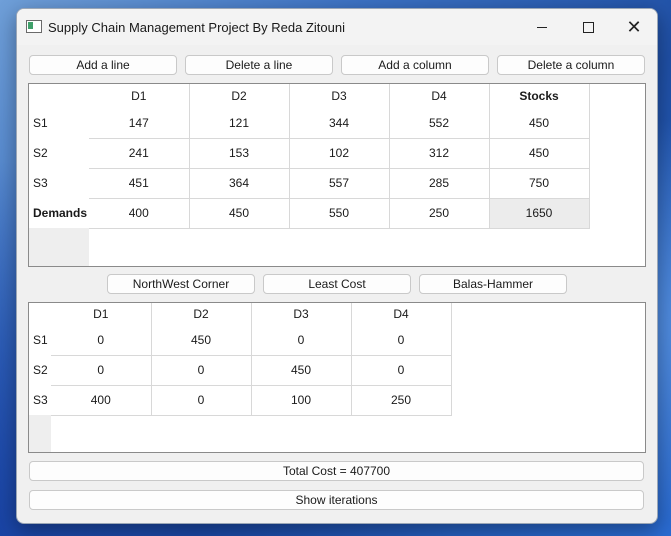 The height and width of the screenshot is (536, 671). I want to click on column-header-stocks: Stocks, so click(539, 96).